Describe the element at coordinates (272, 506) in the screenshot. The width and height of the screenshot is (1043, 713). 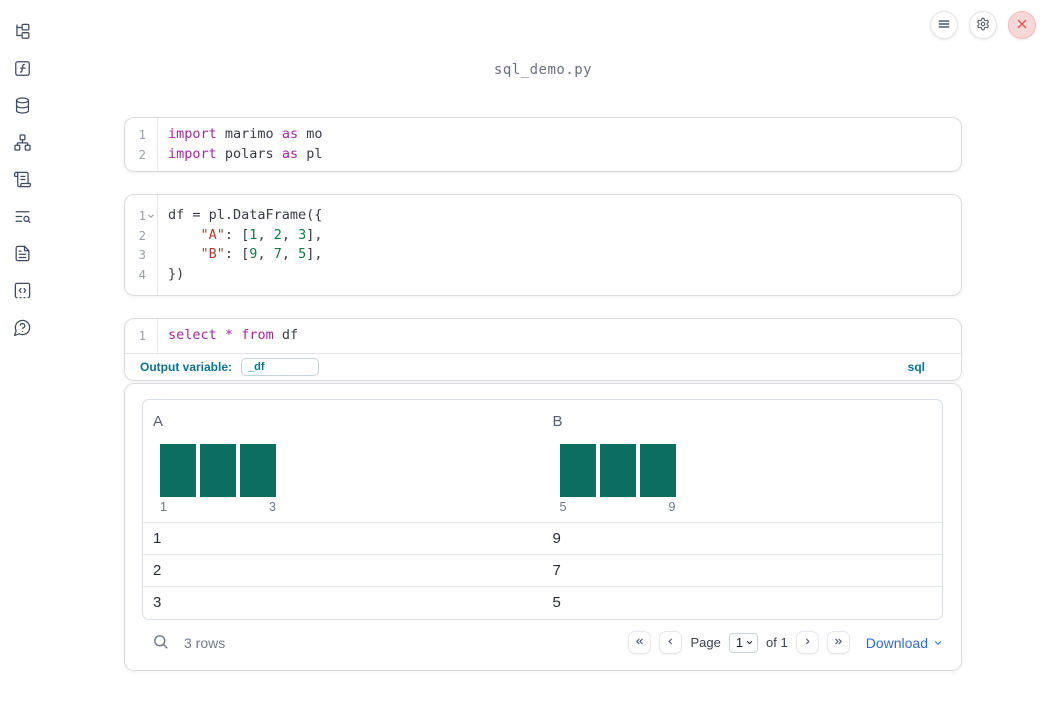
I see `histogram-max-label: 3` at that location.